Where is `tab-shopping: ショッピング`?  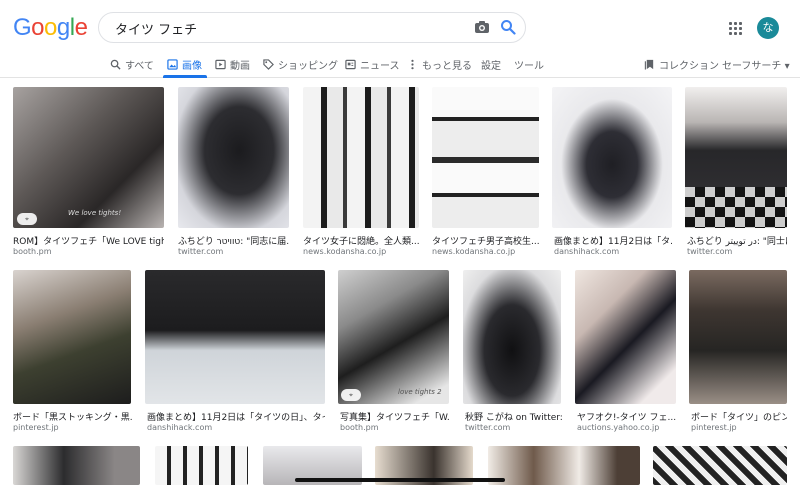 tab-shopping: ショッピング is located at coordinates (300, 64).